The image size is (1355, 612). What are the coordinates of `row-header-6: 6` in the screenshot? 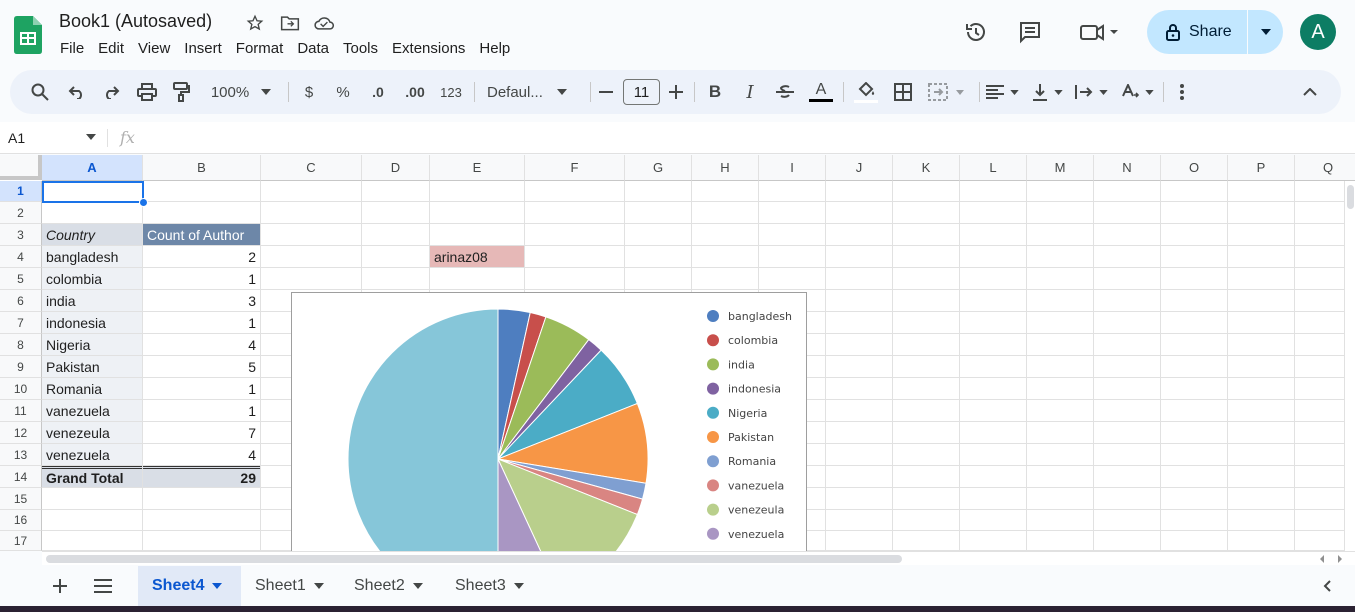 It's located at (21, 301).